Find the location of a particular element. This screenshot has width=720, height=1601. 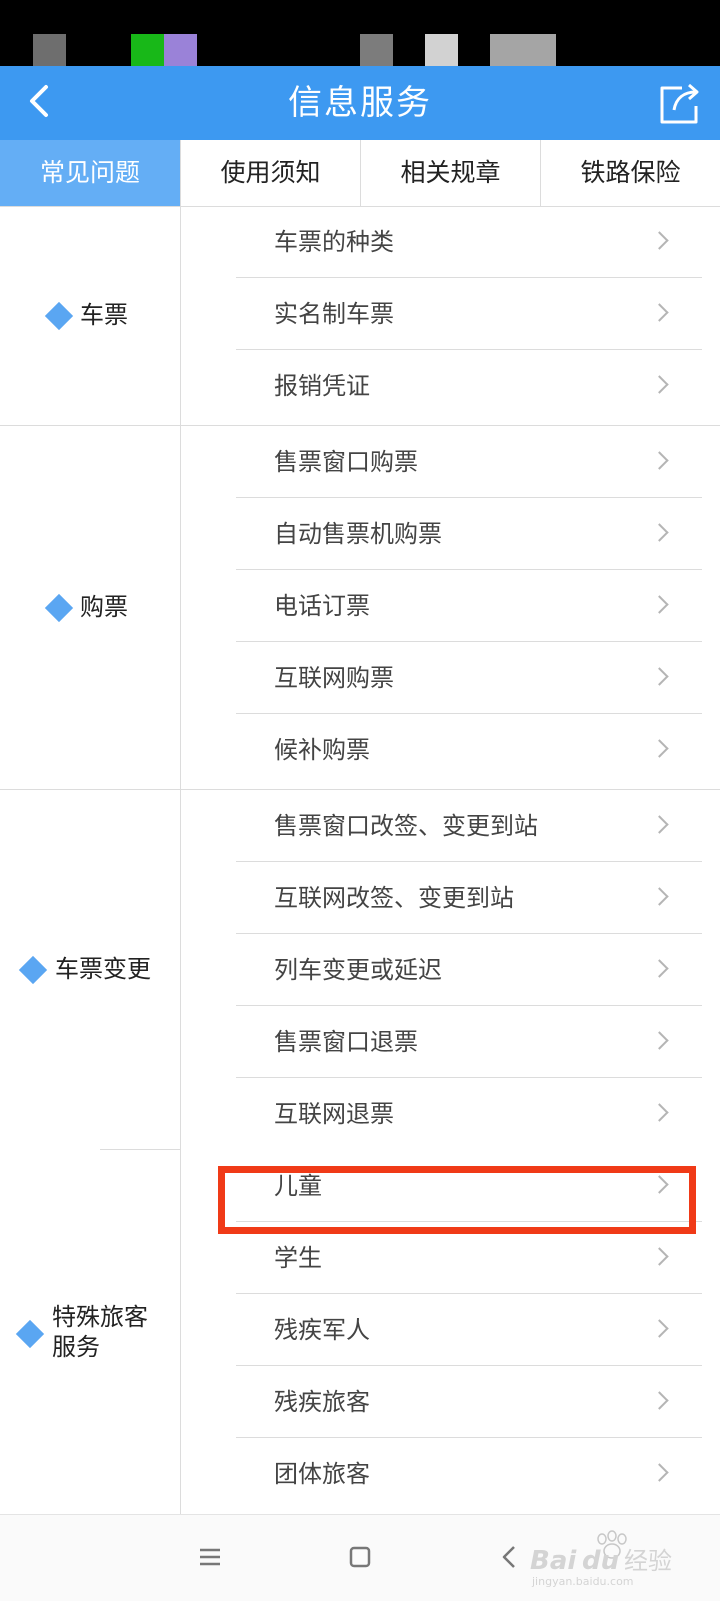

baidu-jingyan-watermark: Bai du 经验 jingyan.baidu.com is located at coordinates (605, 1559).